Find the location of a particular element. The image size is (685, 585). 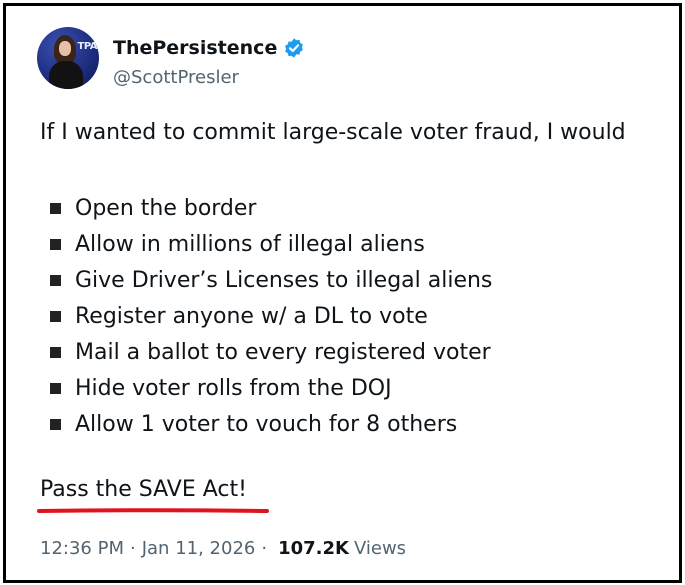

call-to-action-text: Pass the SAVE Act! is located at coordinates (143, 489).